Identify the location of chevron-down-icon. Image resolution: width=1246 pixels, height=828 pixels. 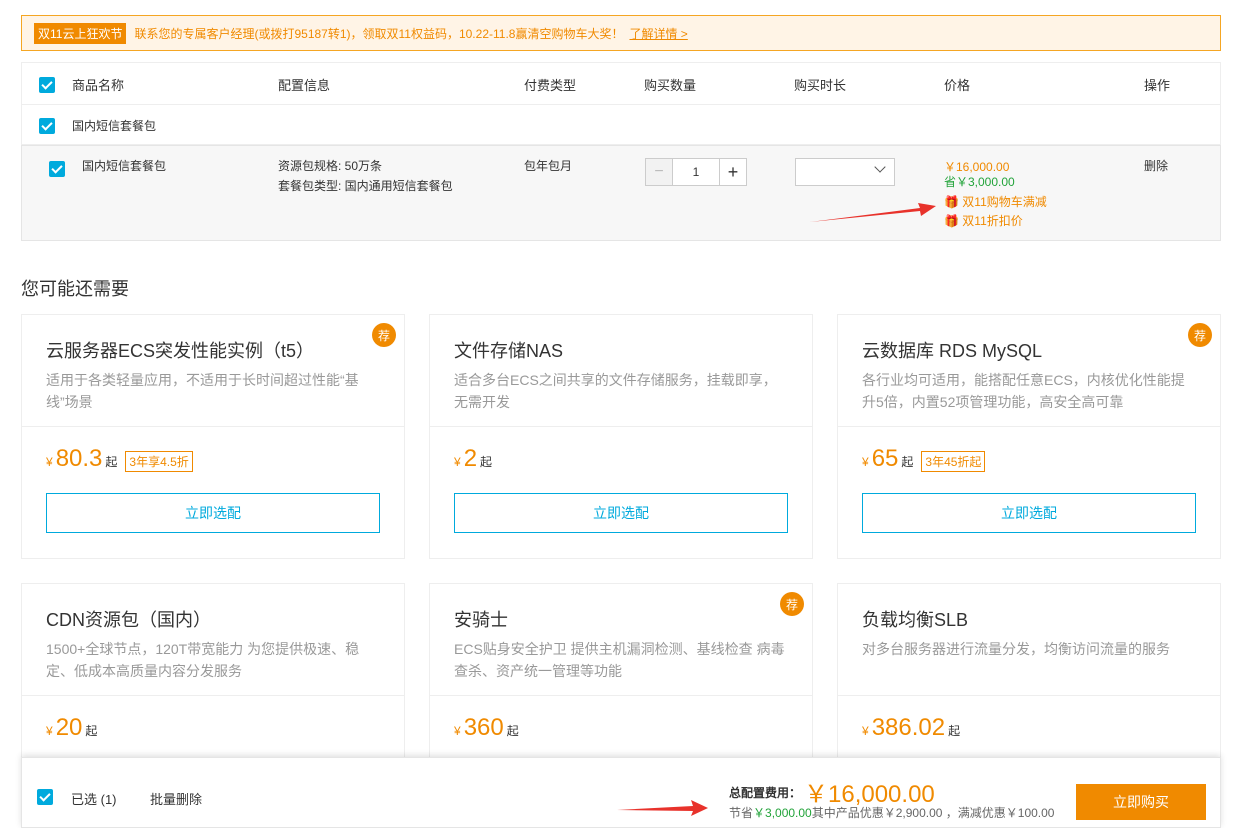
(880, 167).